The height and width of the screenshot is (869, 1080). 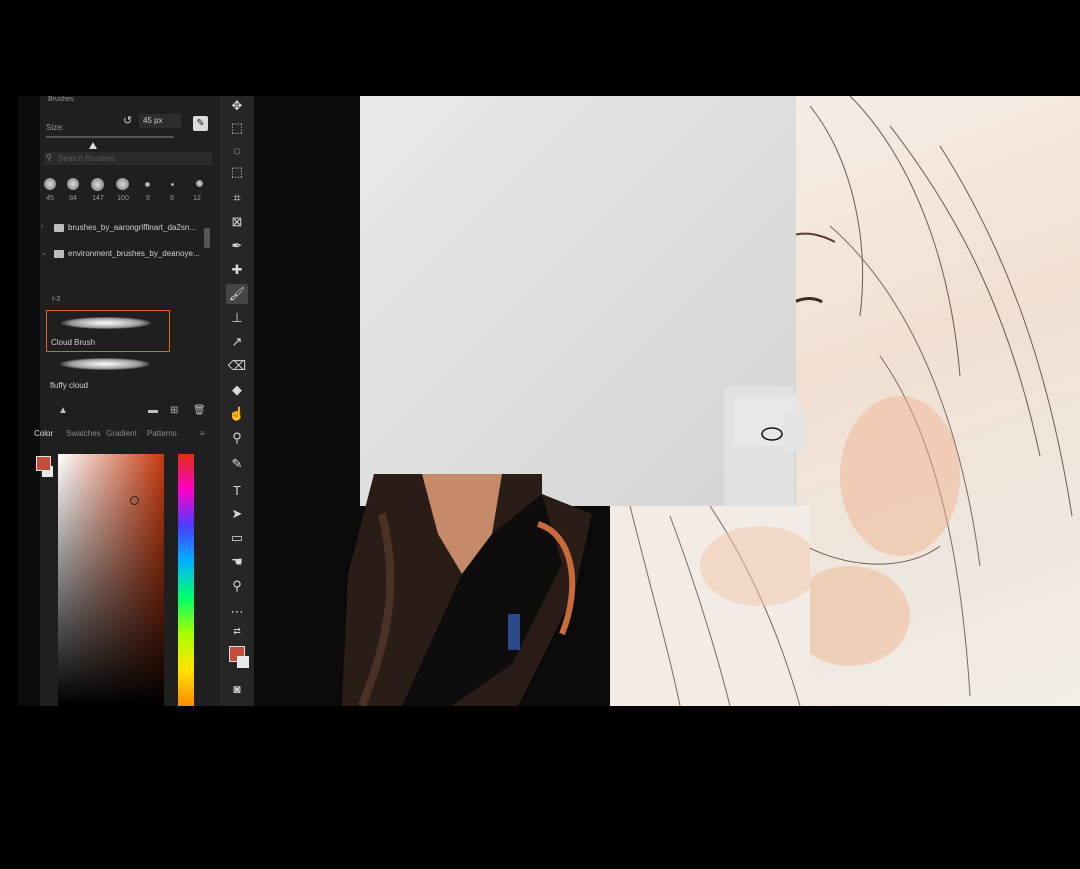 What do you see at coordinates (172, 198) in the screenshot?
I see `preset-size-label: 6` at bounding box center [172, 198].